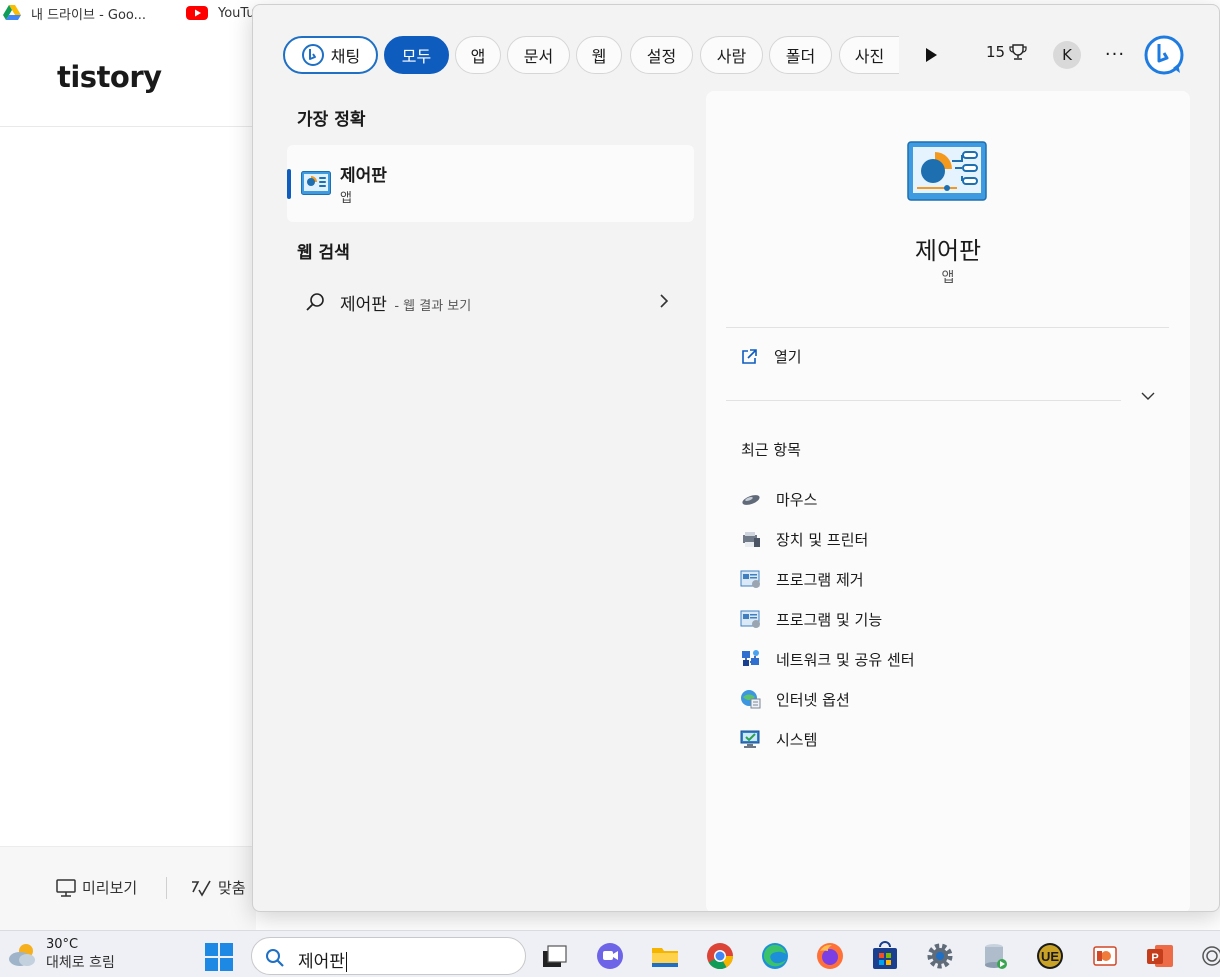 The height and width of the screenshot is (977, 1220). I want to click on recent-item-label: 마우스, so click(797, 499).